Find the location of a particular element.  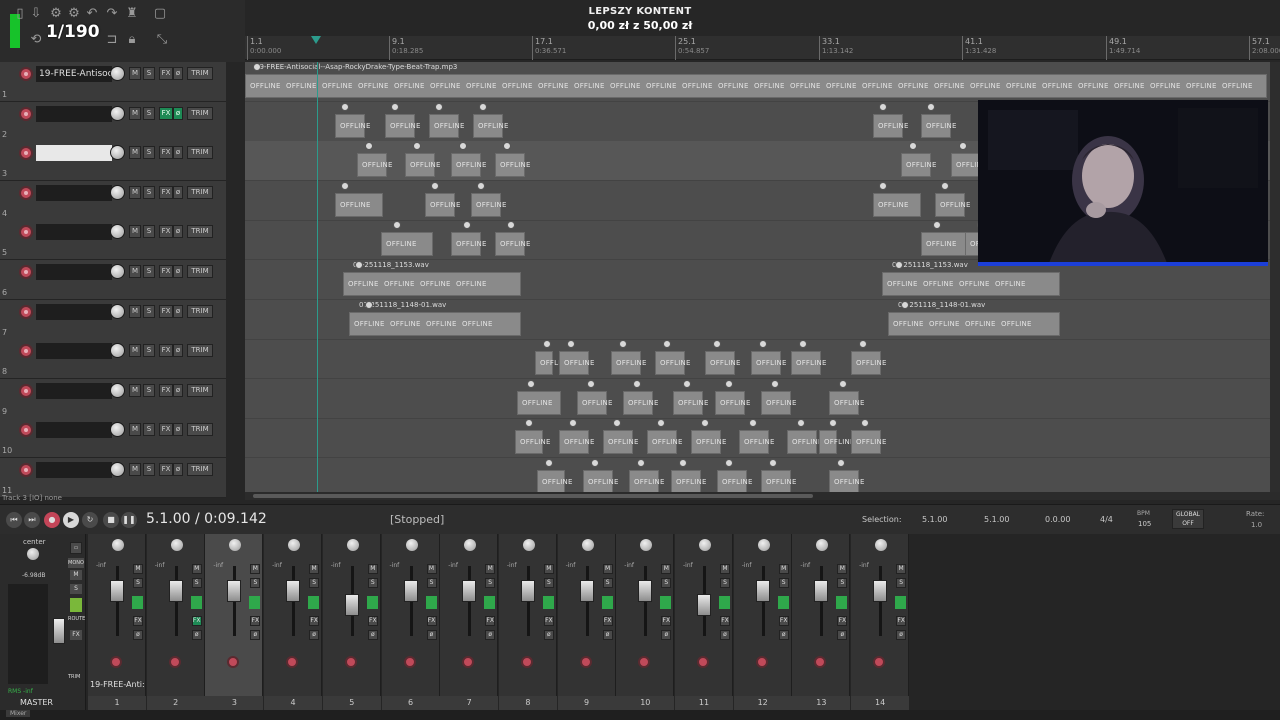

track-header: 1 19-FREE-Antisocial M S FX ø TRIM is located at coordinates (113, 82).